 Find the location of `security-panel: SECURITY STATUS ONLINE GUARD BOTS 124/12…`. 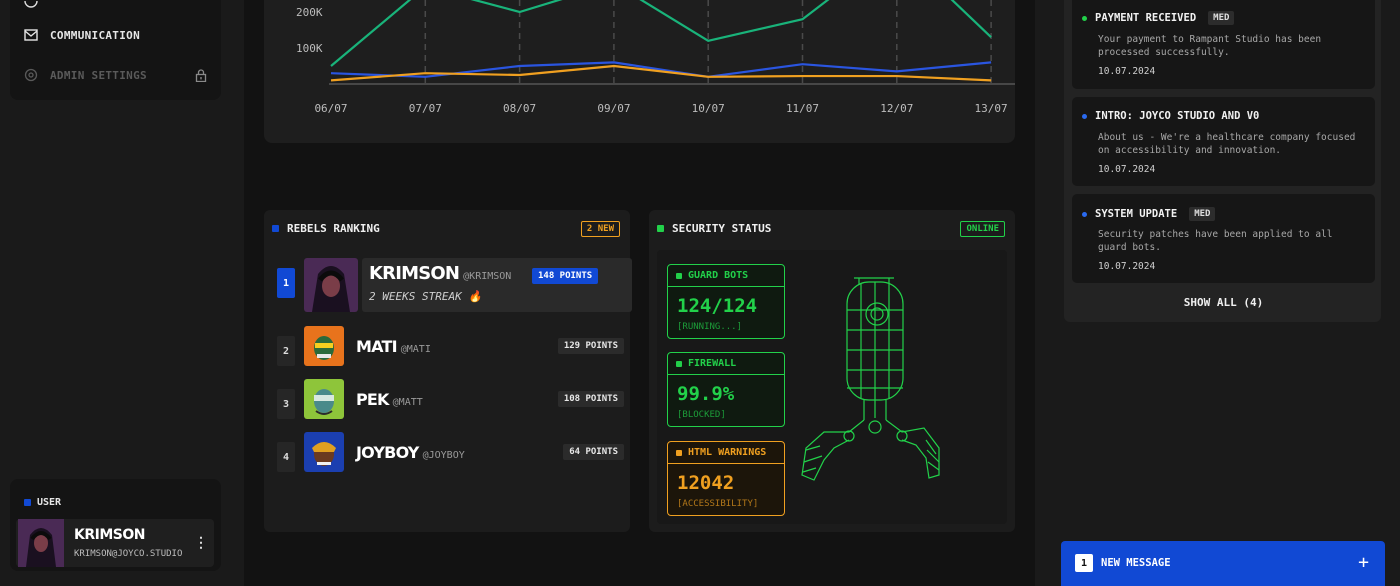

security-panel: SECURITY STATUS ONLINE GUARD BOTS 124/12… is located at coordinates (832, 371).